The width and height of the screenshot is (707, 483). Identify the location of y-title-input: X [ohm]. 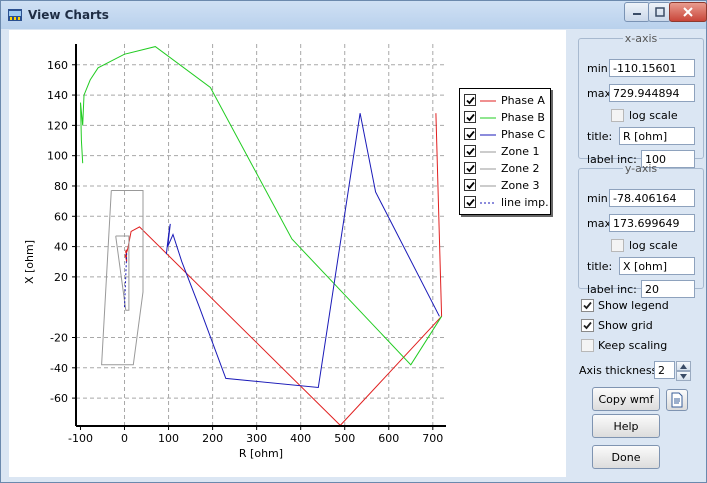
(657, 266).